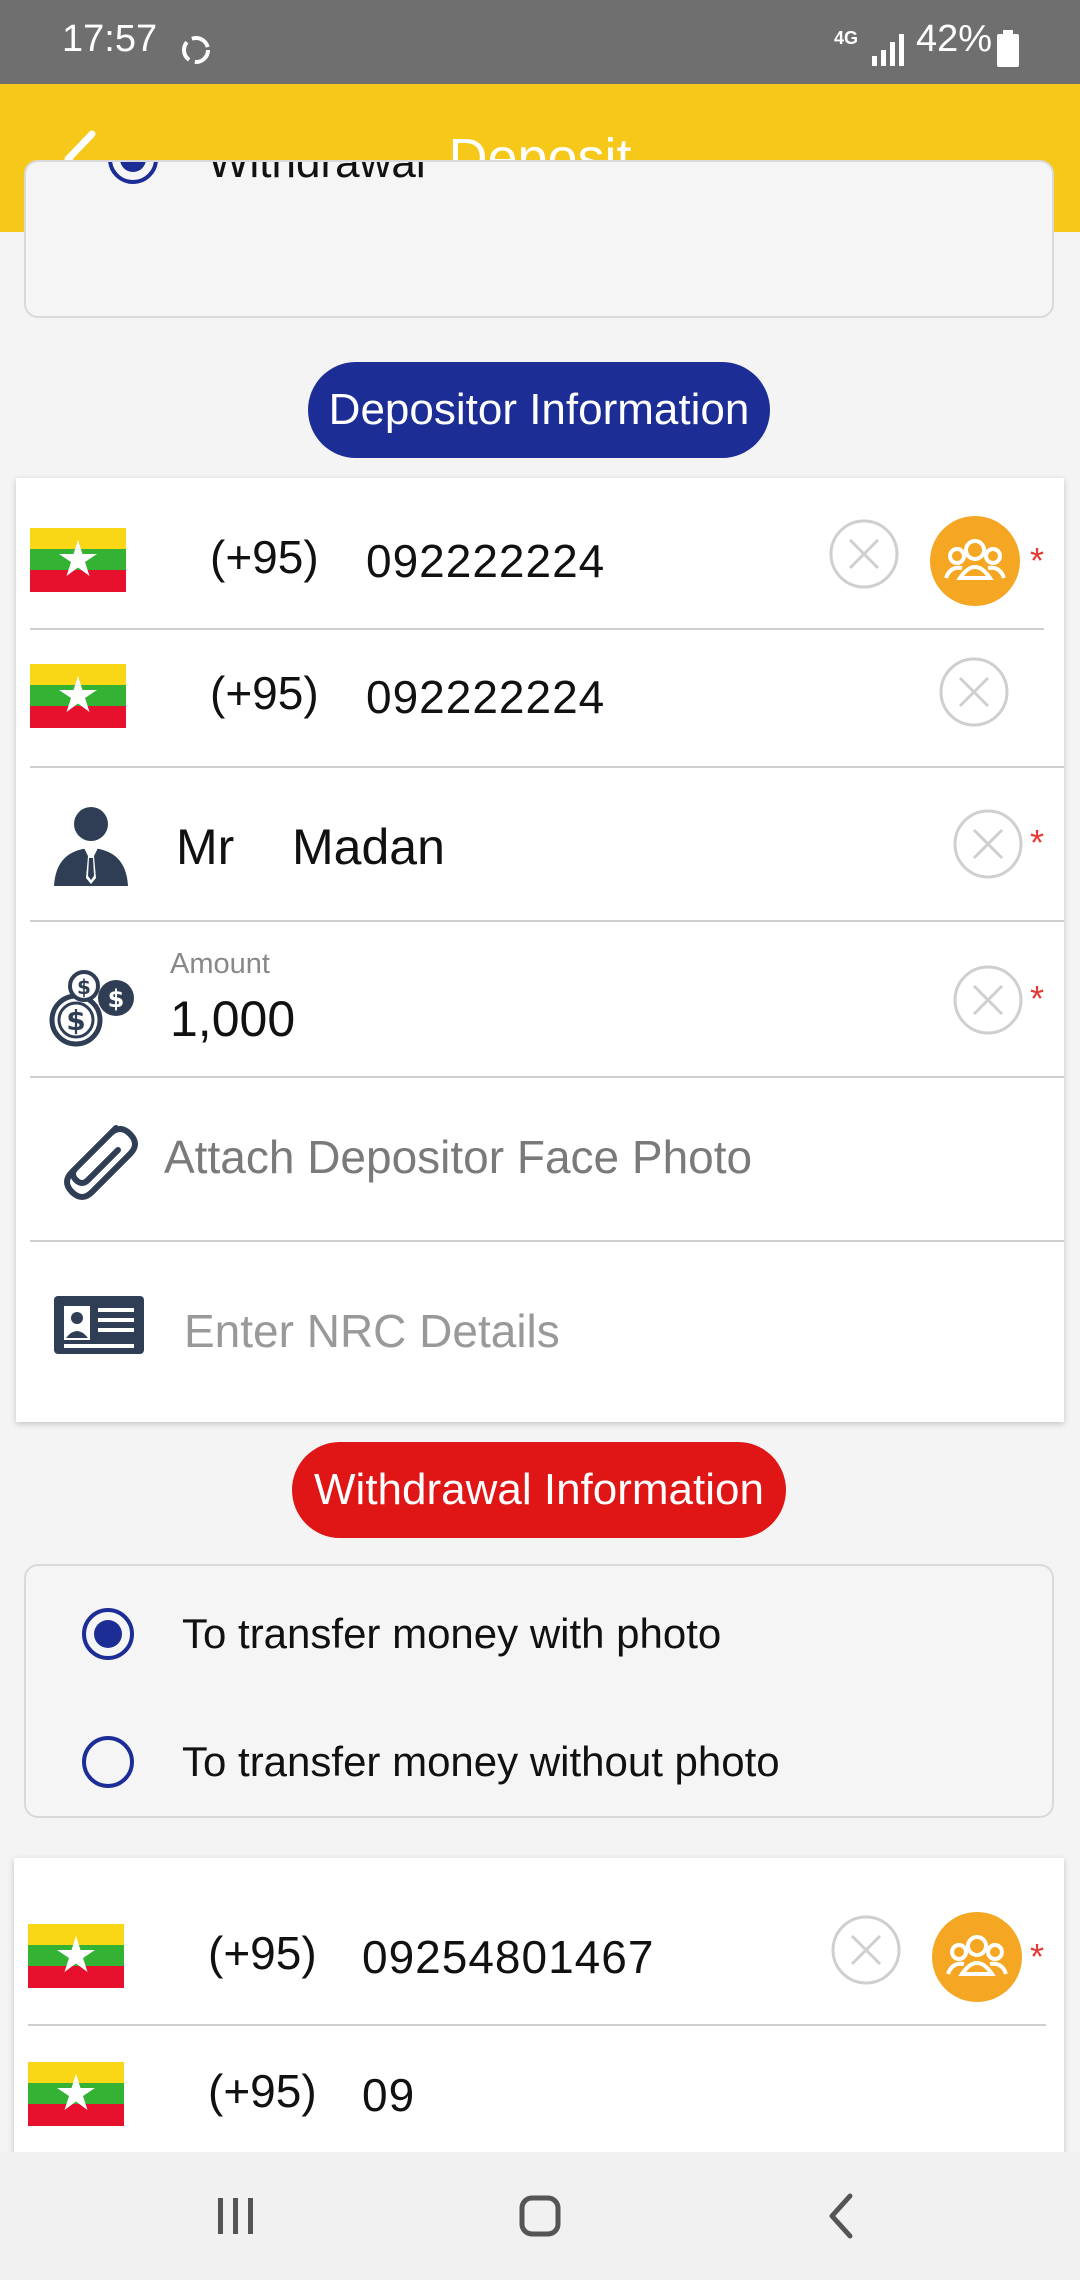 The width and height of the screenshot is (1080, 2280). Describe the element at coordinates (458, 1157) in the screenshot. I see `attach-face-photo-label: Attach Depositor Face Photo` at that location.